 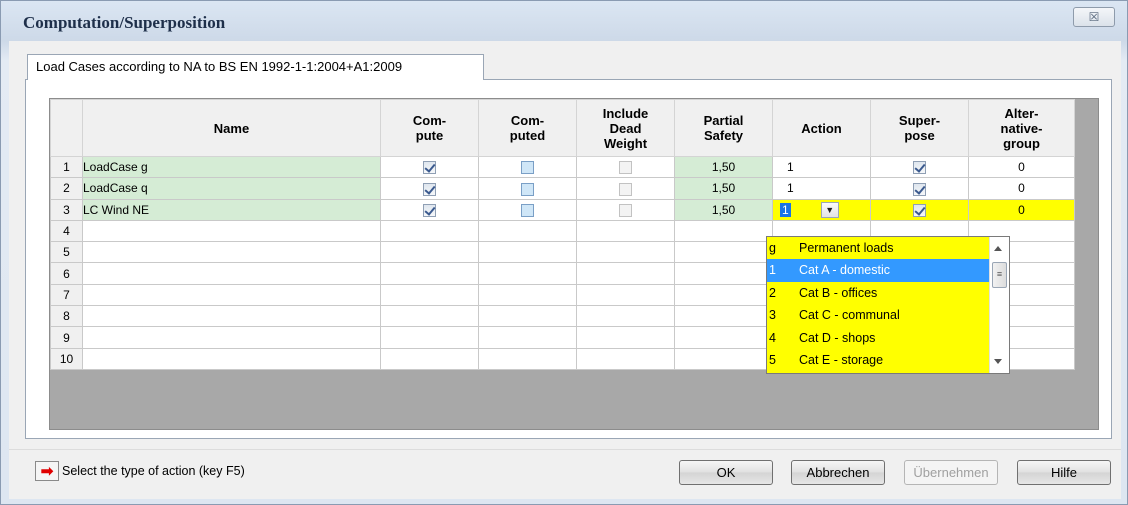 I want to click on row-number: 10, so click(x=66, y=358).